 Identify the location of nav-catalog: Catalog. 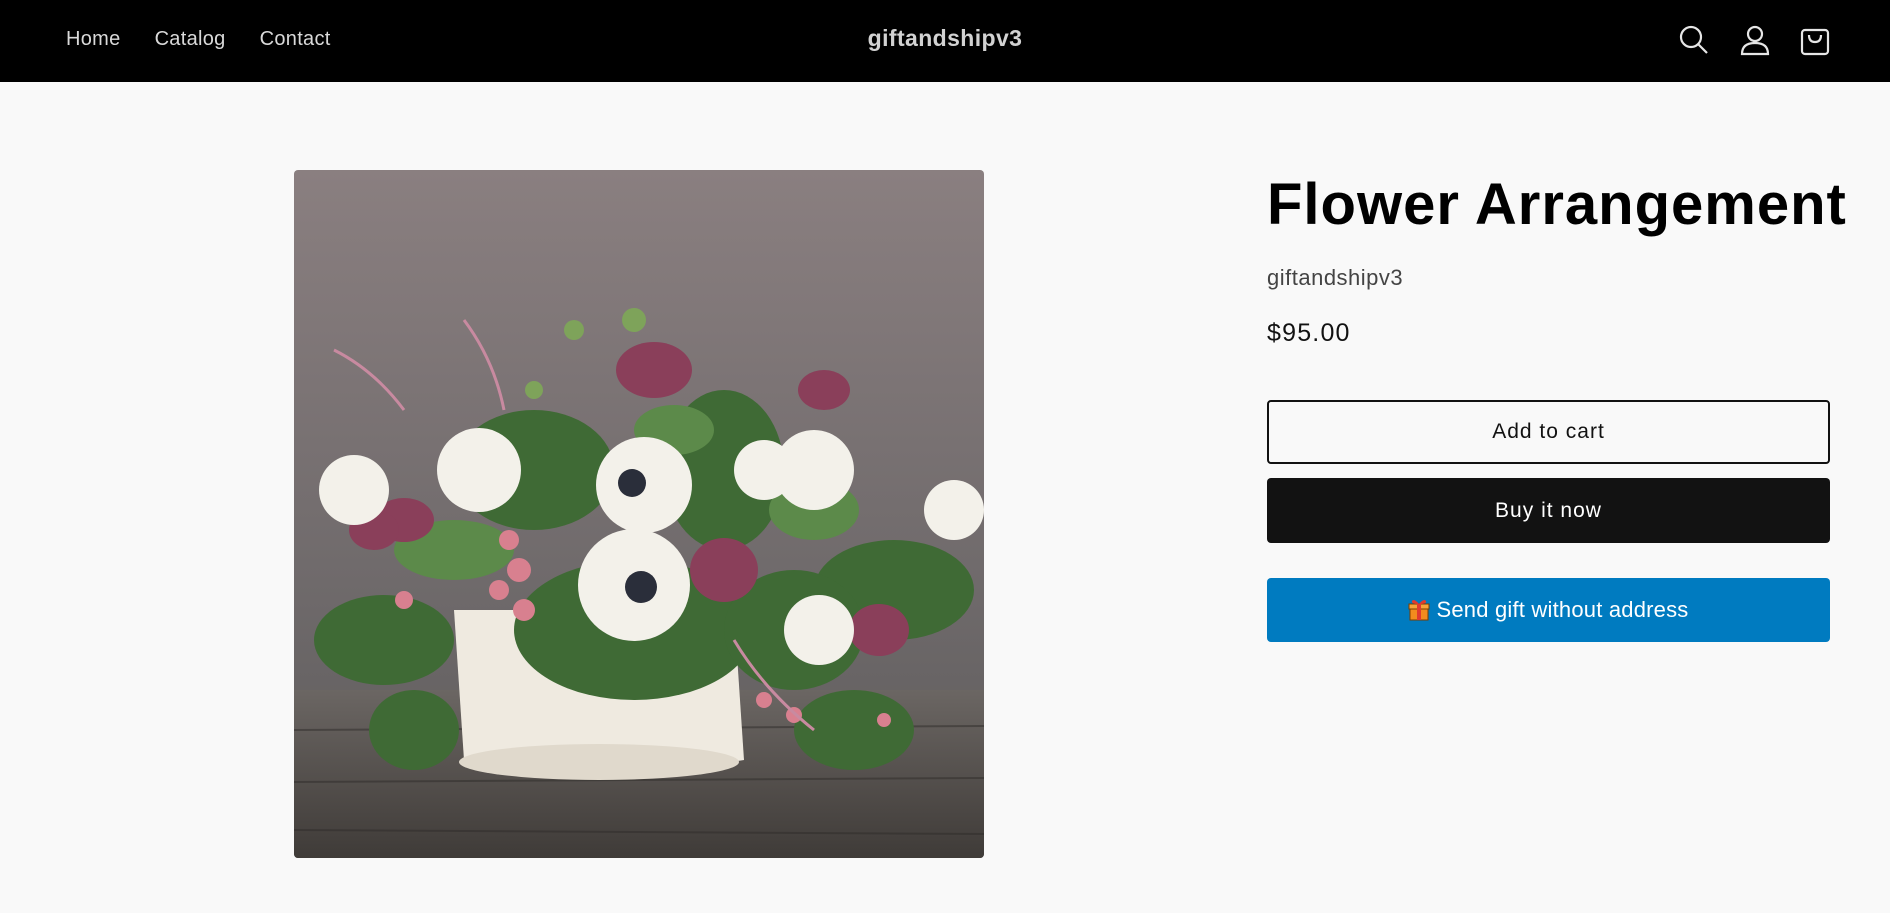
(190, 39).